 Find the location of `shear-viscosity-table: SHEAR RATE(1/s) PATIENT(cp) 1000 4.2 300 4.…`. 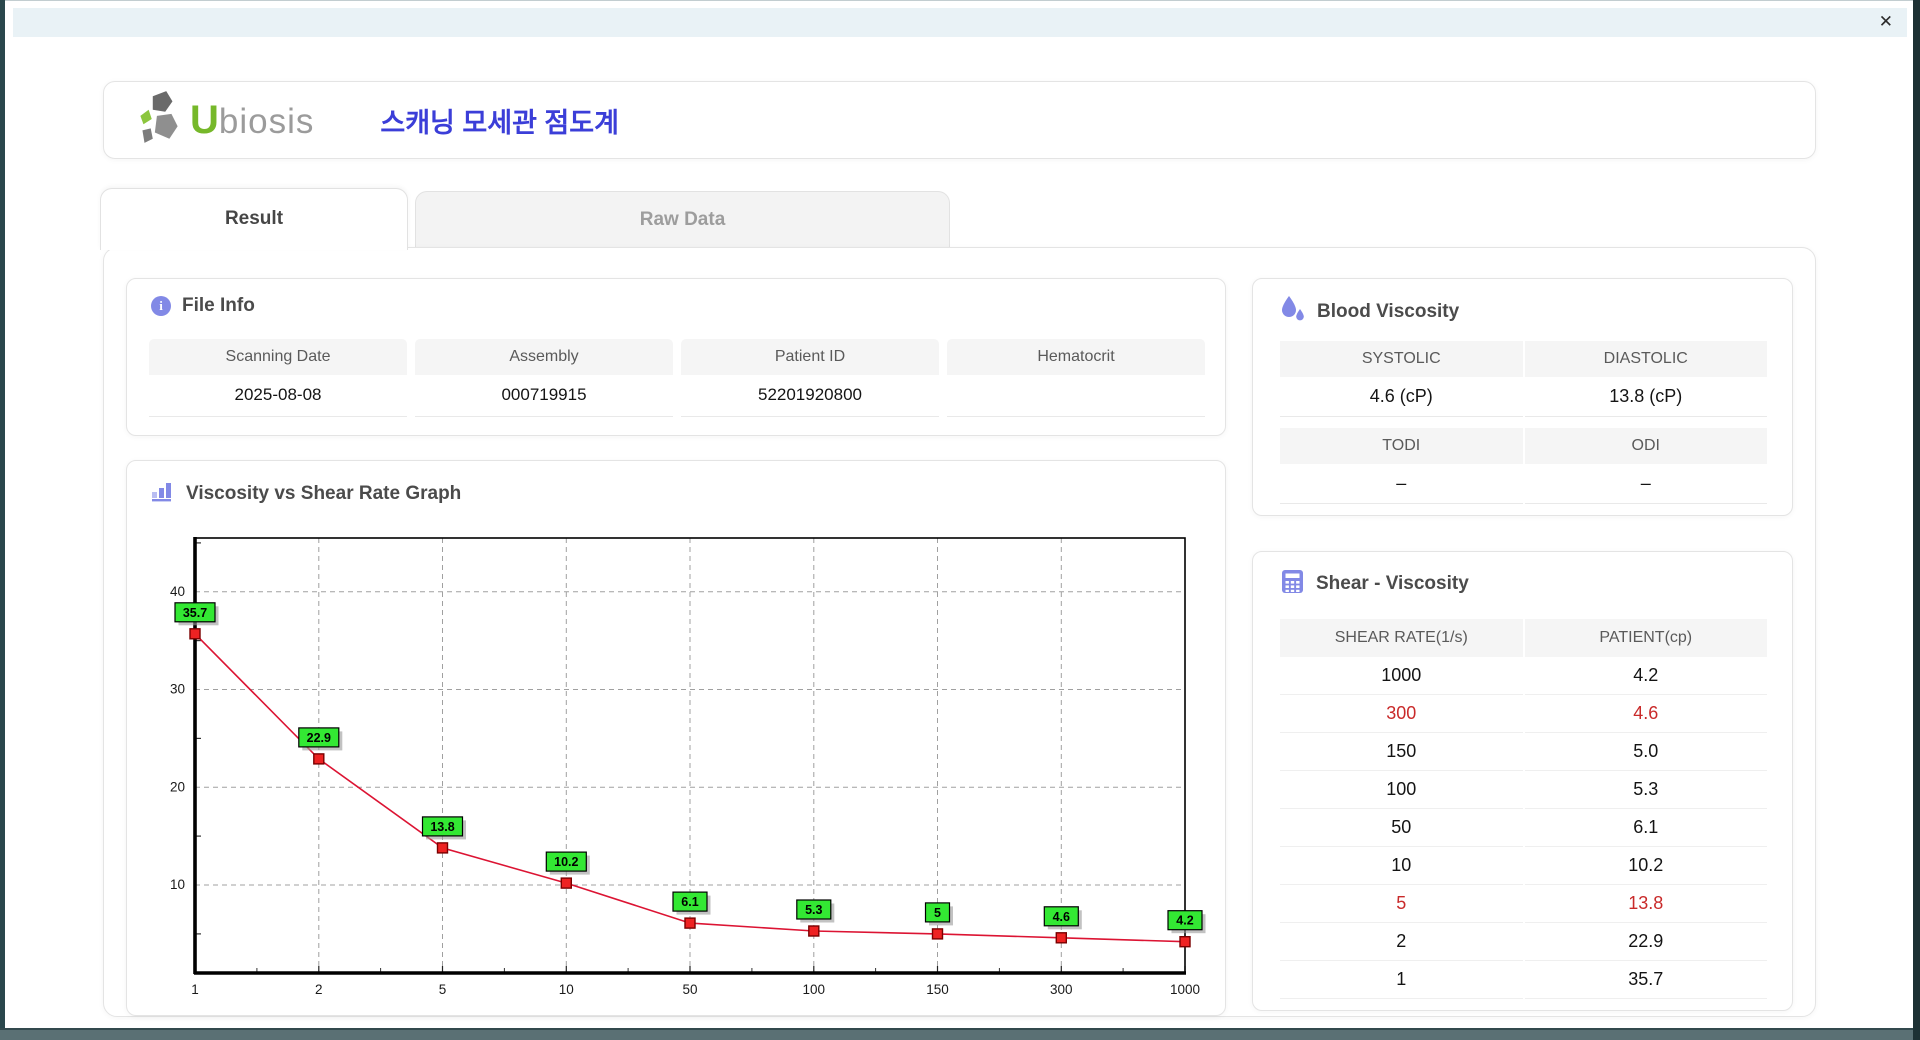

shear-viscosity-table: SHEAR RATE(1/s) PATIENT(cp) 1000 4.2 300 4.… is located at coordinates (1523, 809).